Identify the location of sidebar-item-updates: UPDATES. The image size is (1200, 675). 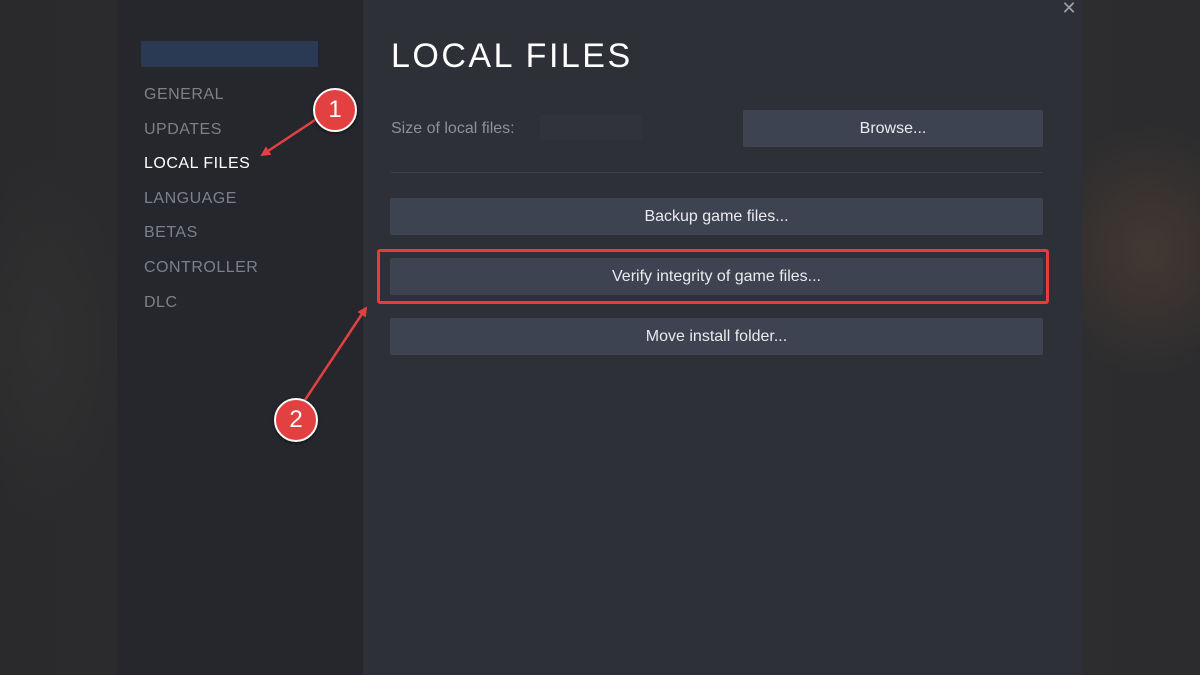
(201, 136).